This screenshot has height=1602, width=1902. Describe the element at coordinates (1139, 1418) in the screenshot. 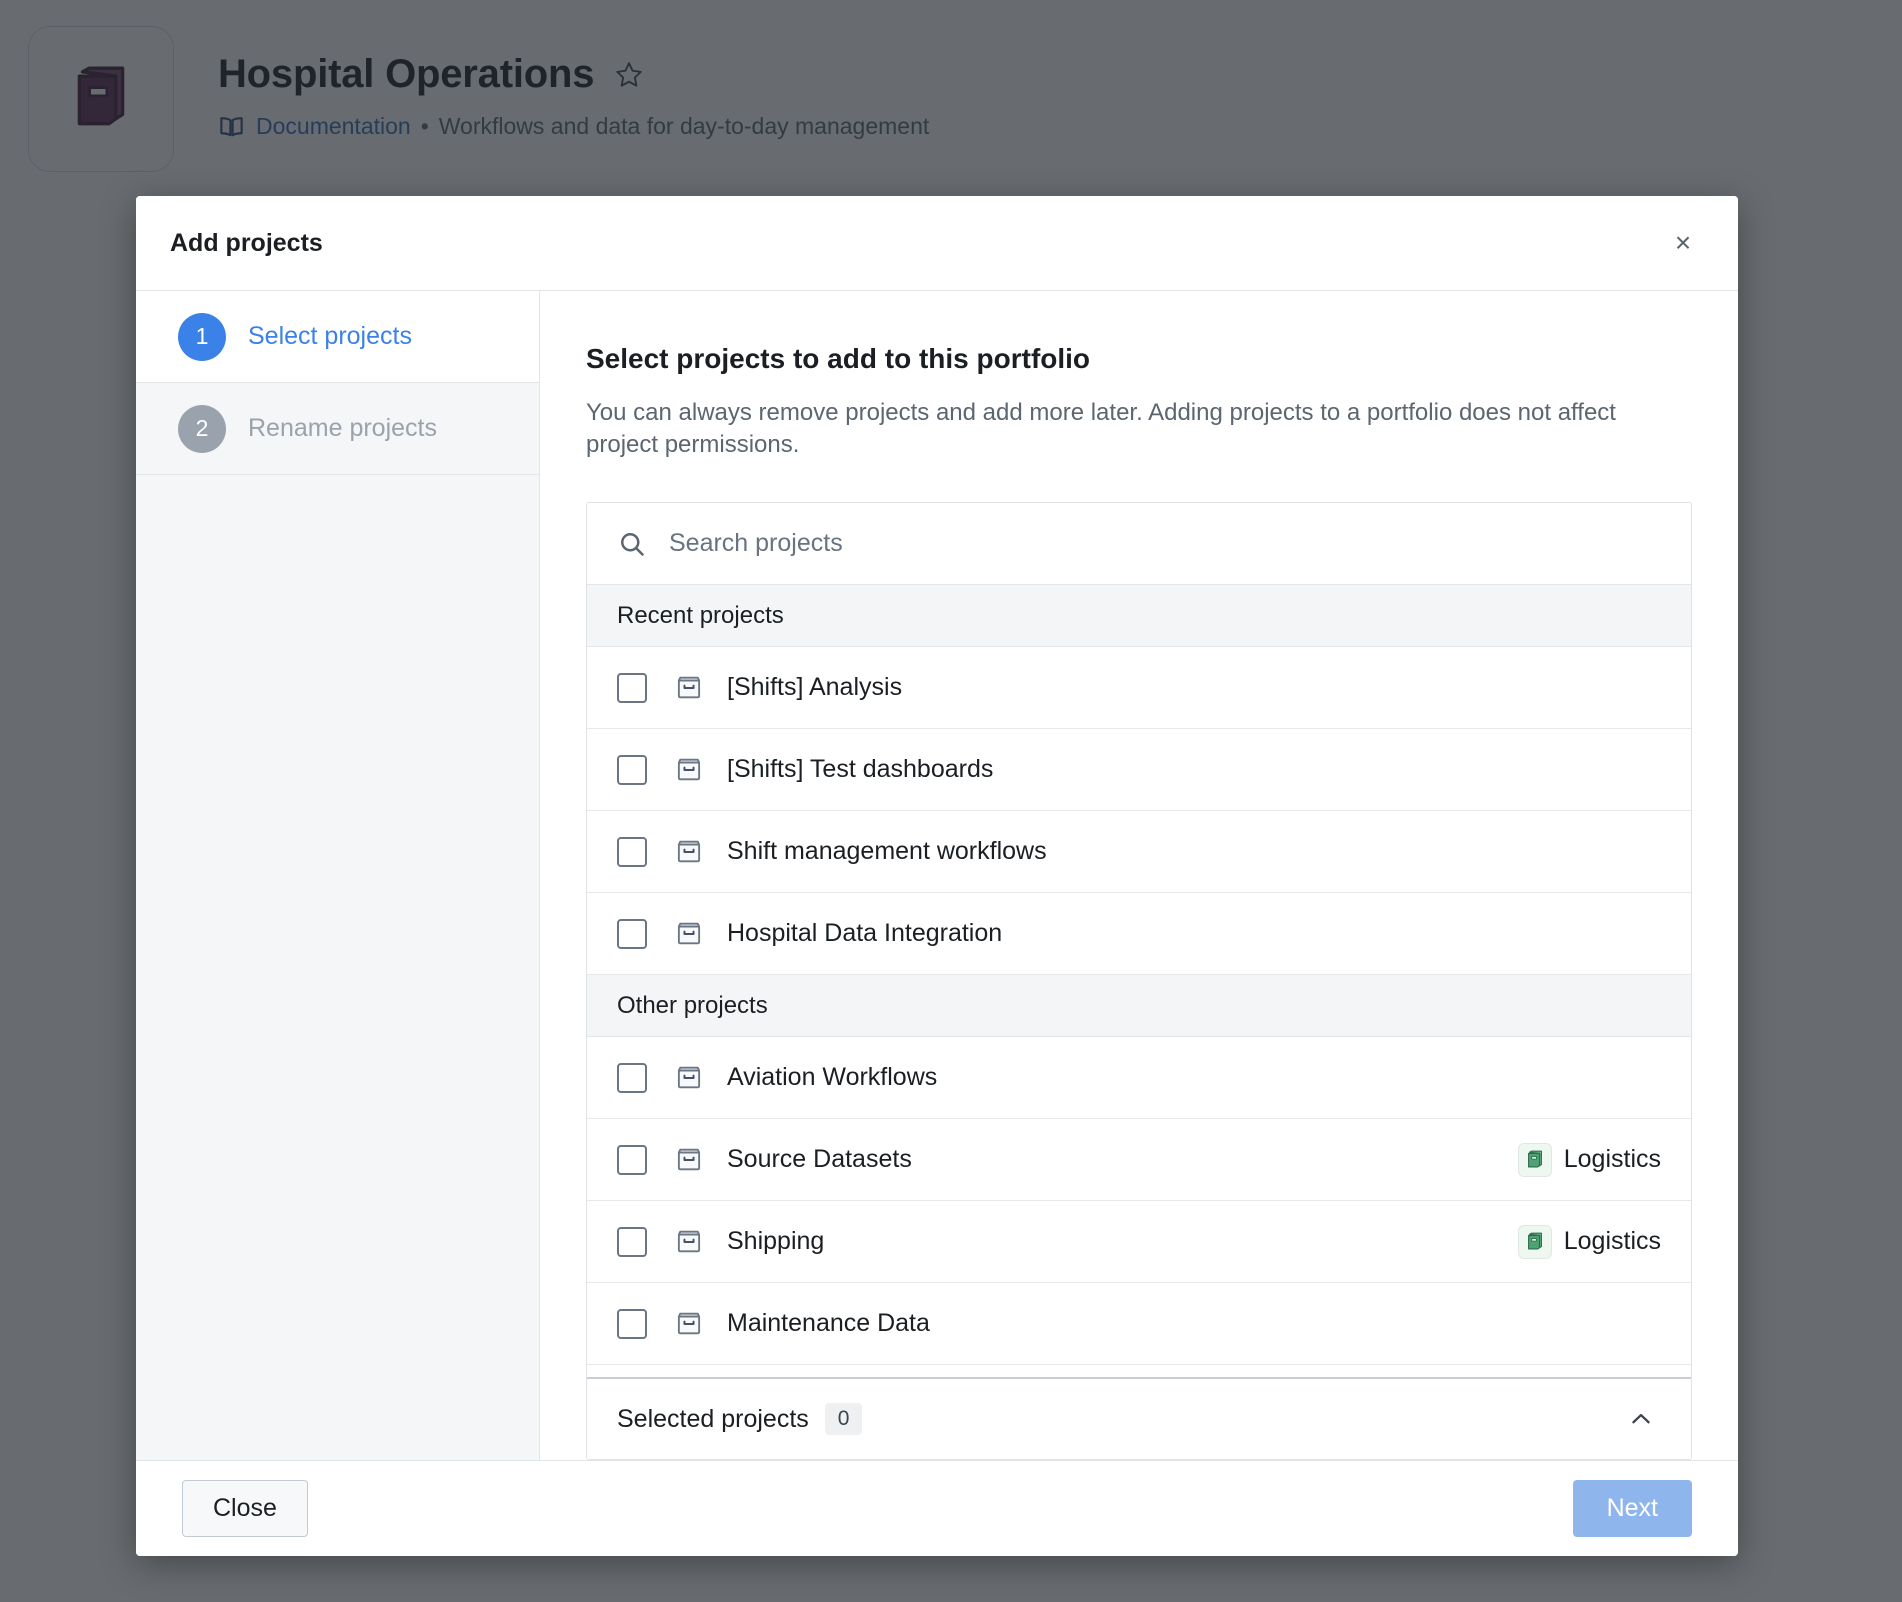

I see `selected-projects-bar: Selected projects 0` at that location.